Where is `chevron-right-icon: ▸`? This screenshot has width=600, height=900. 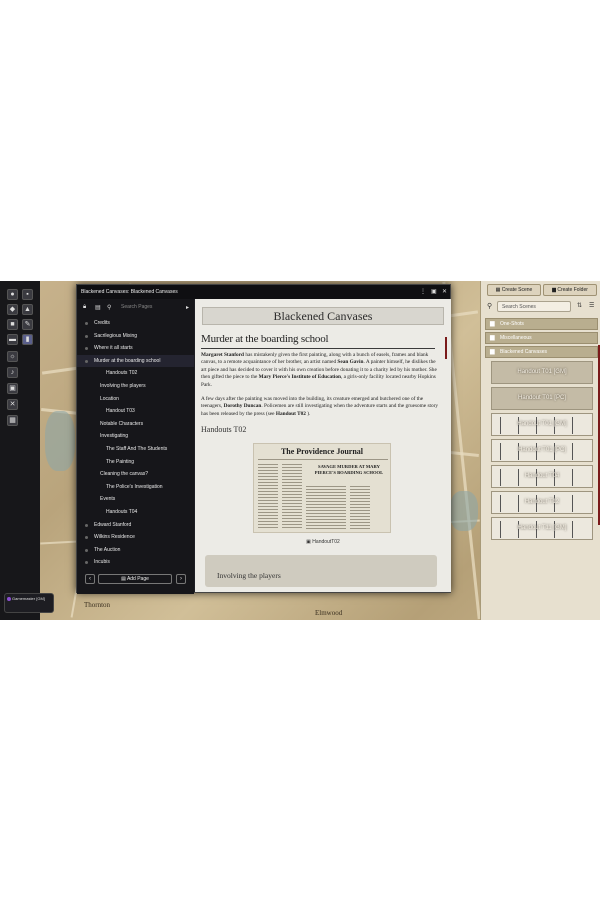 chevron-right-icon: ▸ is located at coordinates (187, 307).